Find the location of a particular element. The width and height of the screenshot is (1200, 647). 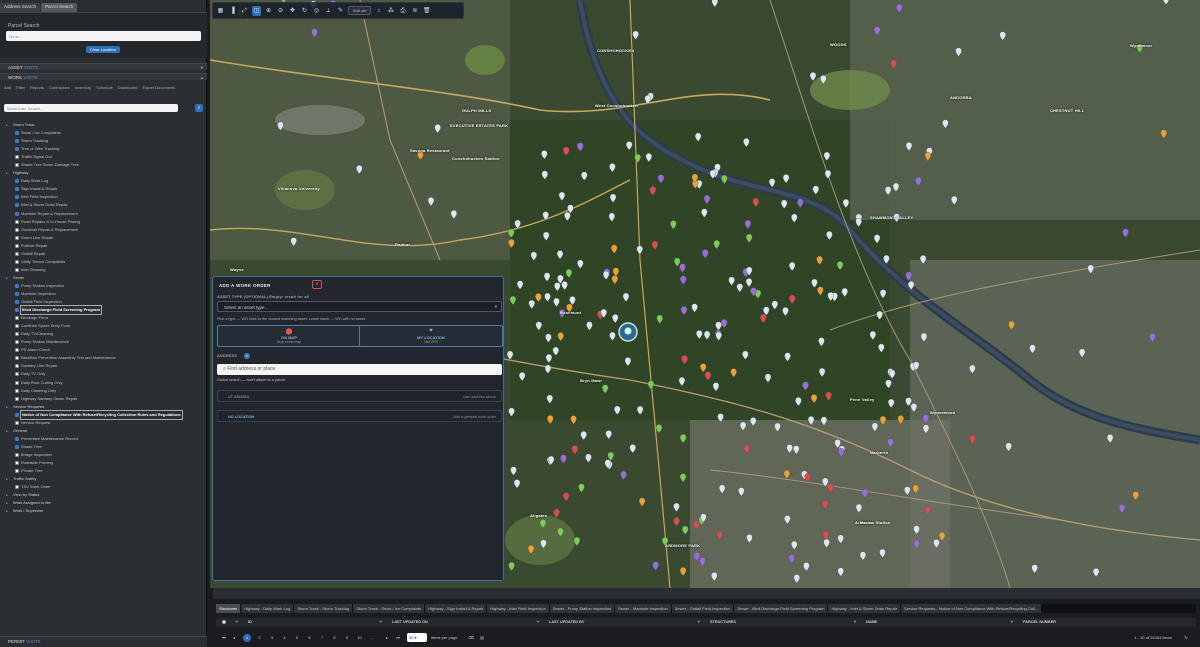

tree-item-daily-work-log: Daily Work Log is located at coordinates (105, 181).